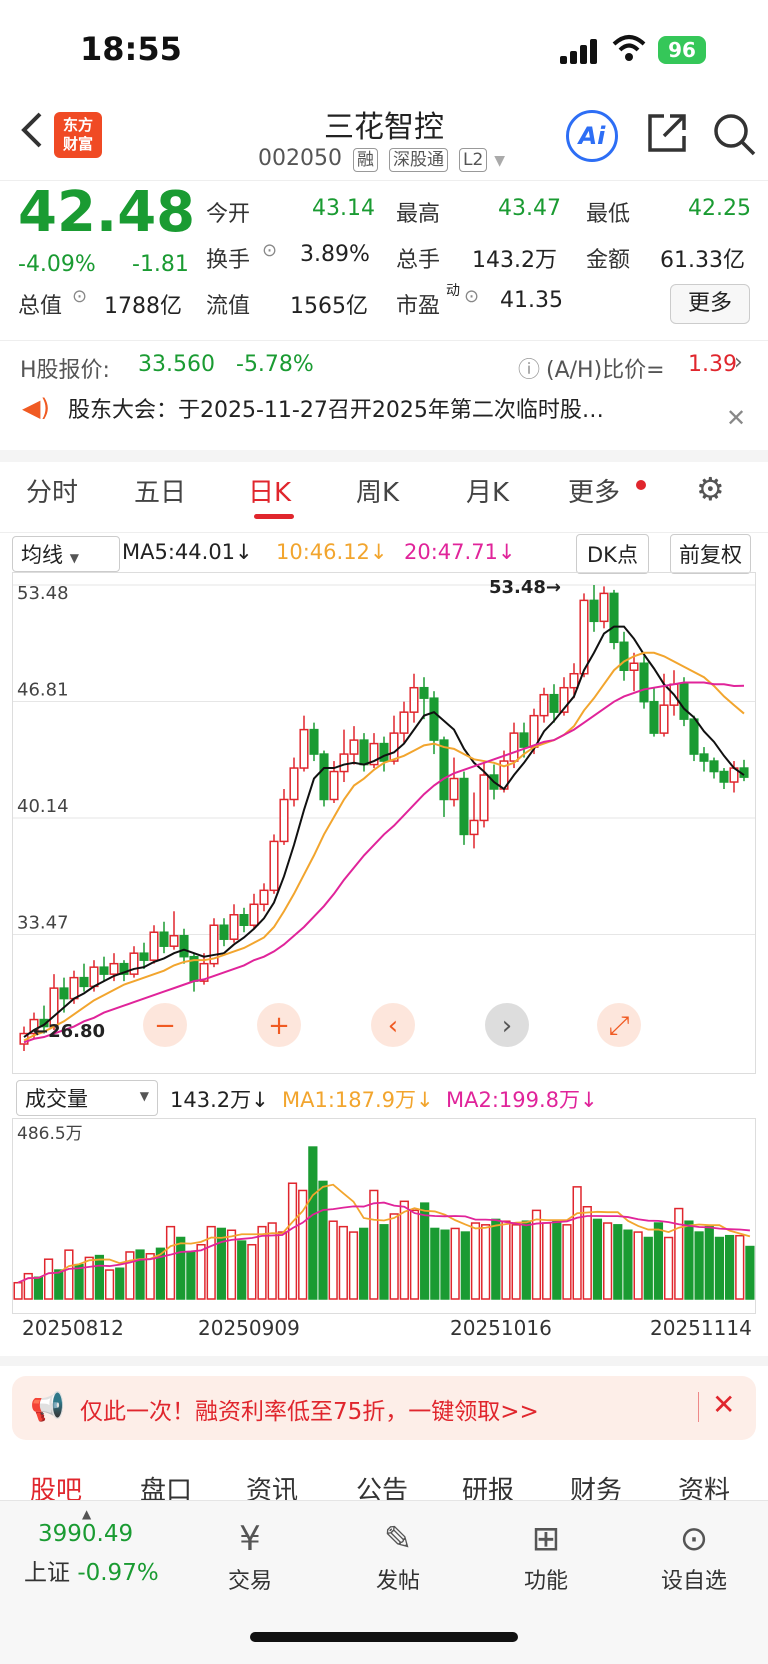 The image size is (768, 1664). What do you see at coordinates (393, 1026) in the screenshot?
I see `chart-control-icon: ‹` at bounding box center [393, 1026].